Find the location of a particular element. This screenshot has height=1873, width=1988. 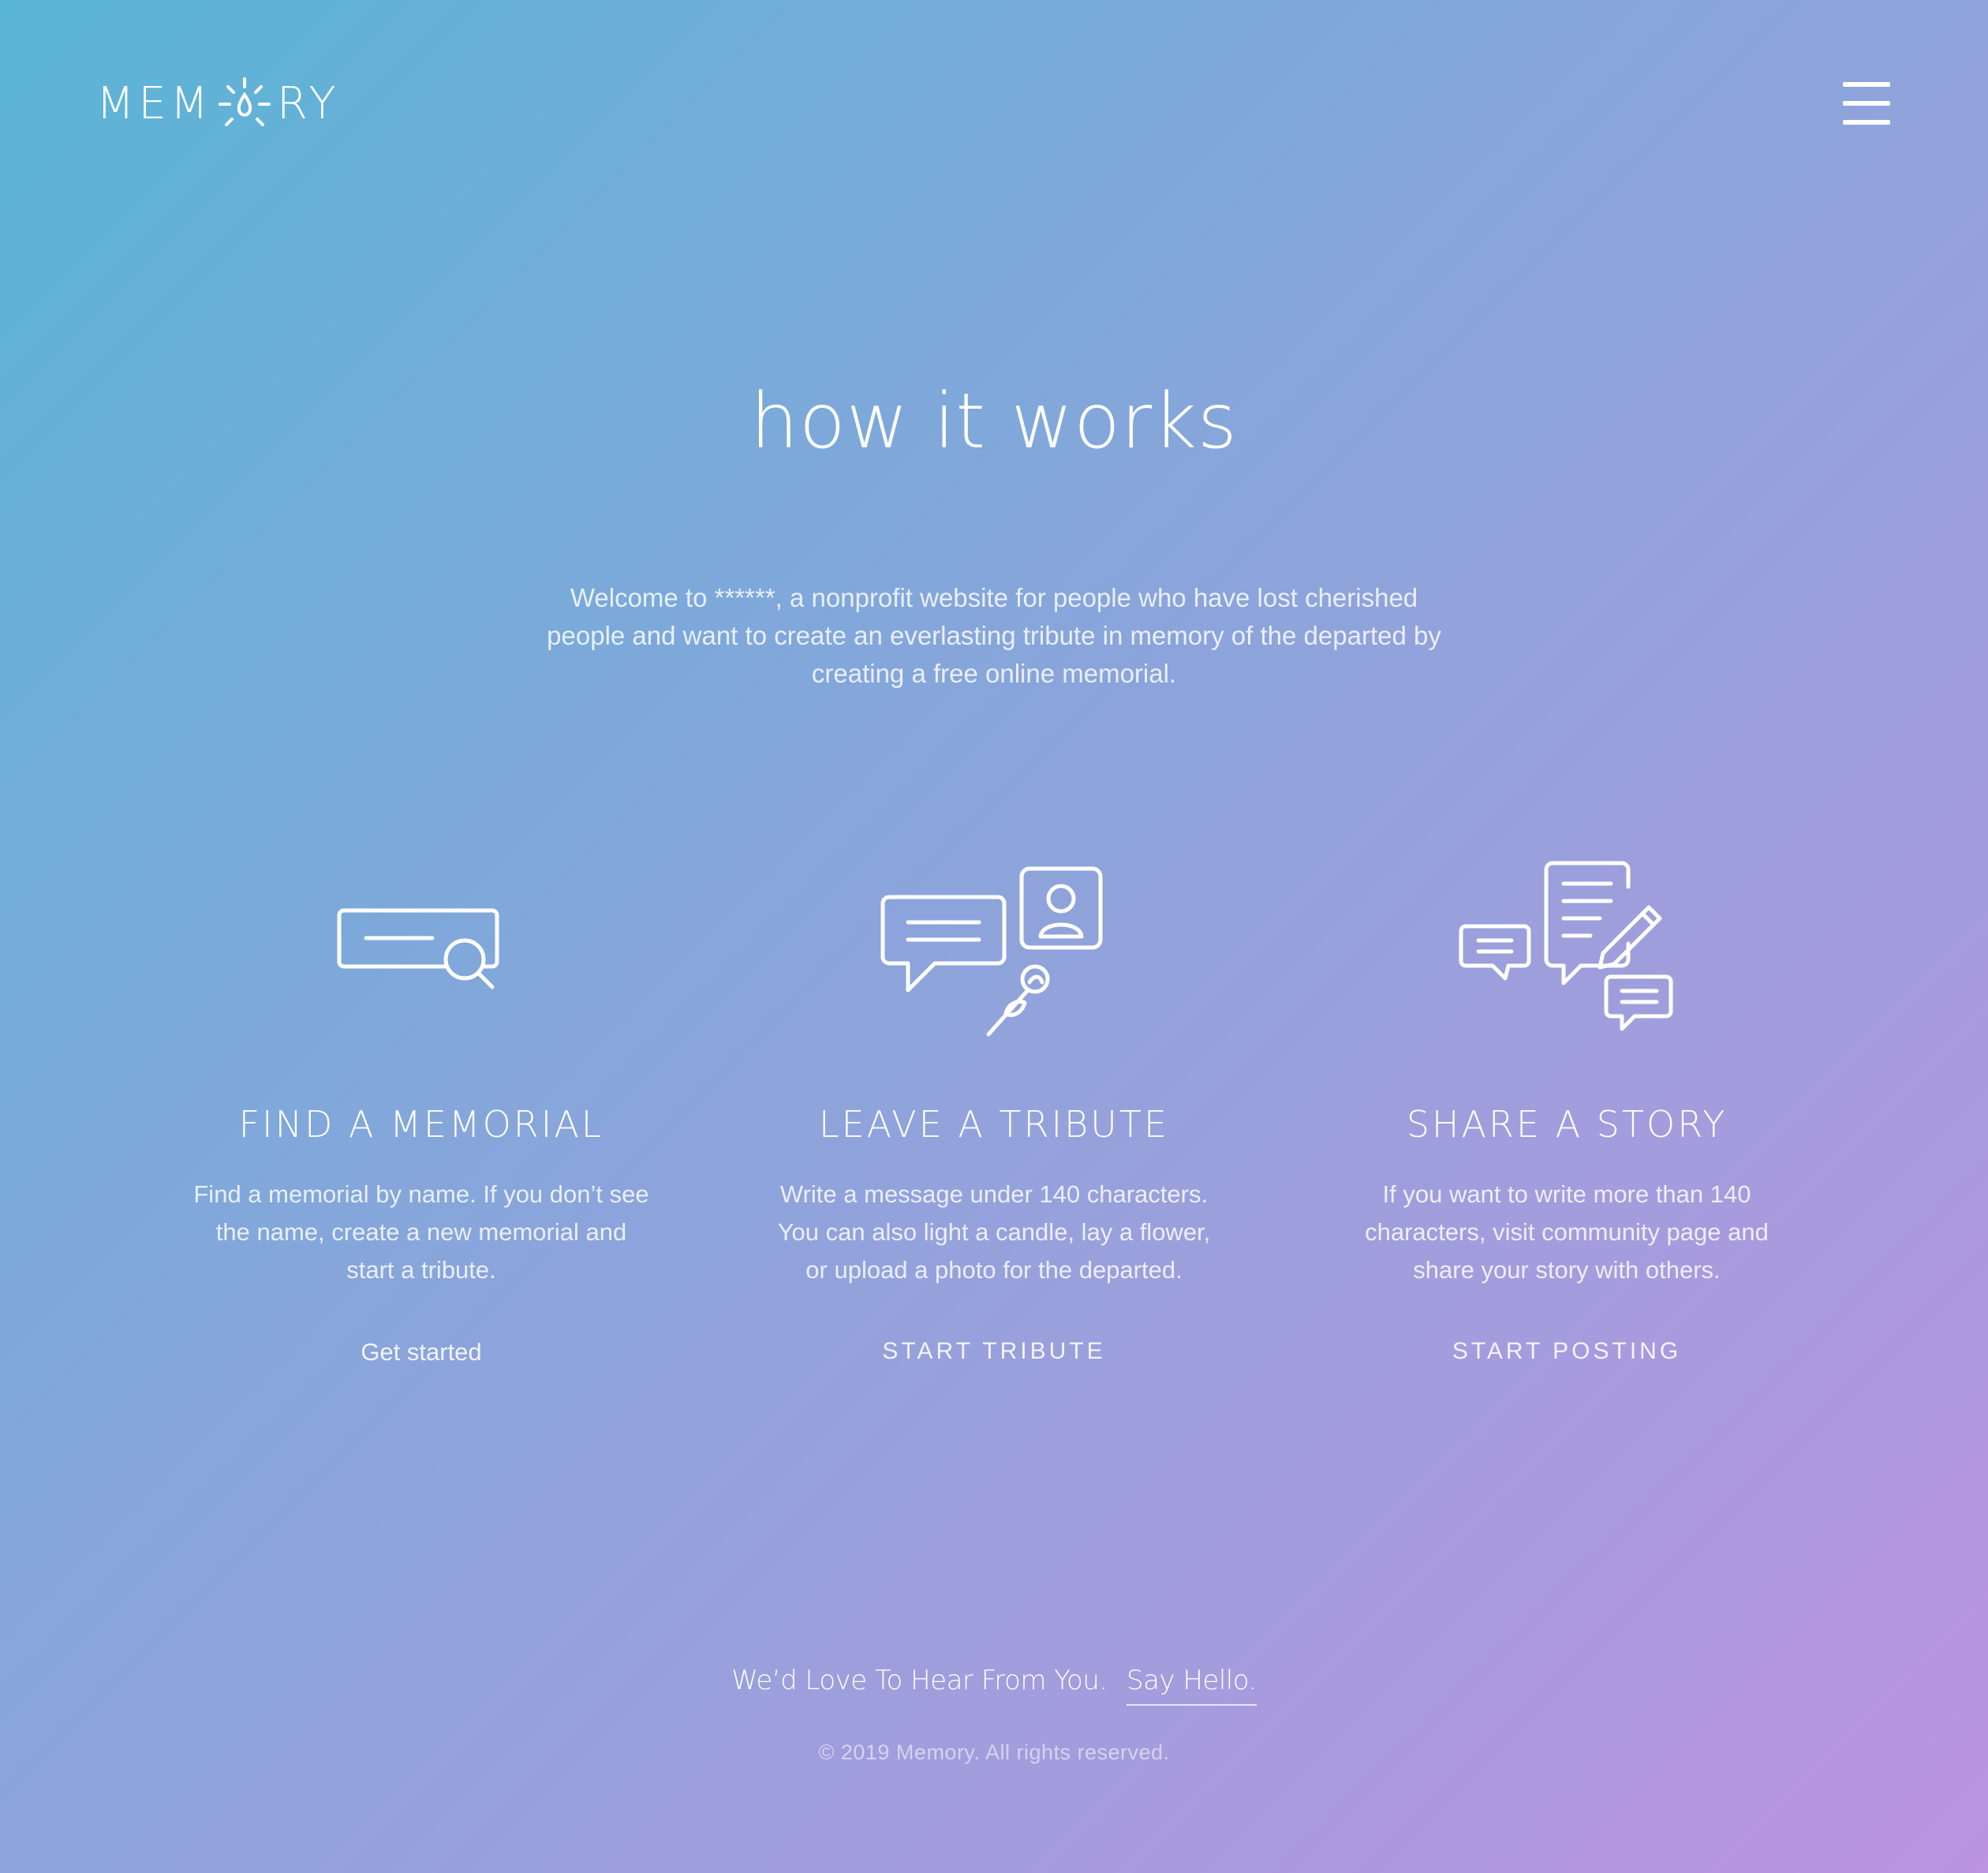

logo: MEM RY is located at coordinates (218, 103).